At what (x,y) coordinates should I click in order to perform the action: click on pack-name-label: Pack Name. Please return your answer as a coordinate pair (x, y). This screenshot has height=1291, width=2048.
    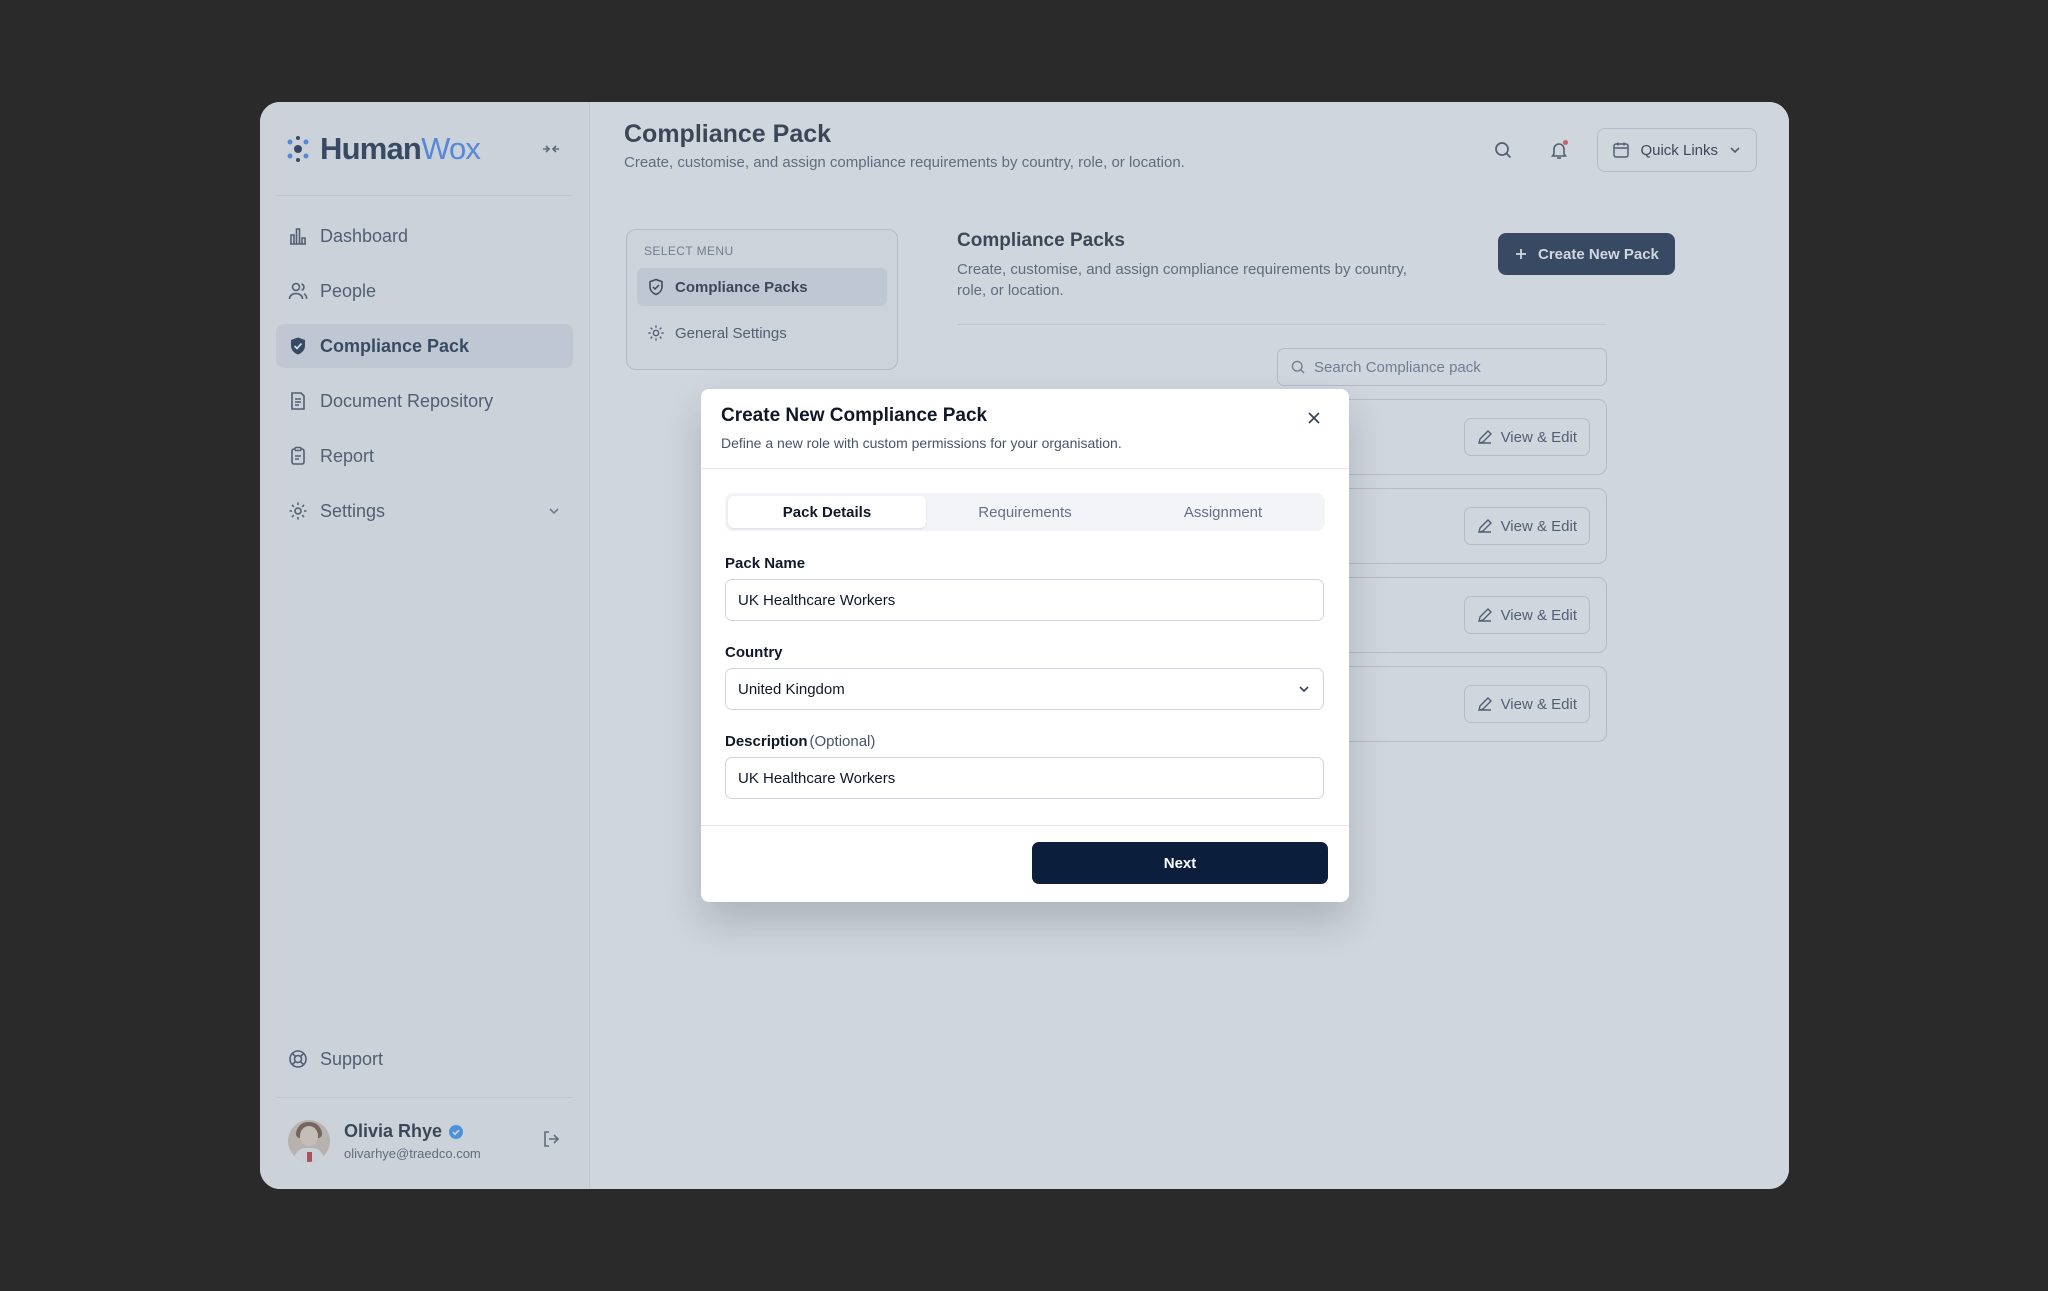
    Looking at the image, I should click on (765, 563).